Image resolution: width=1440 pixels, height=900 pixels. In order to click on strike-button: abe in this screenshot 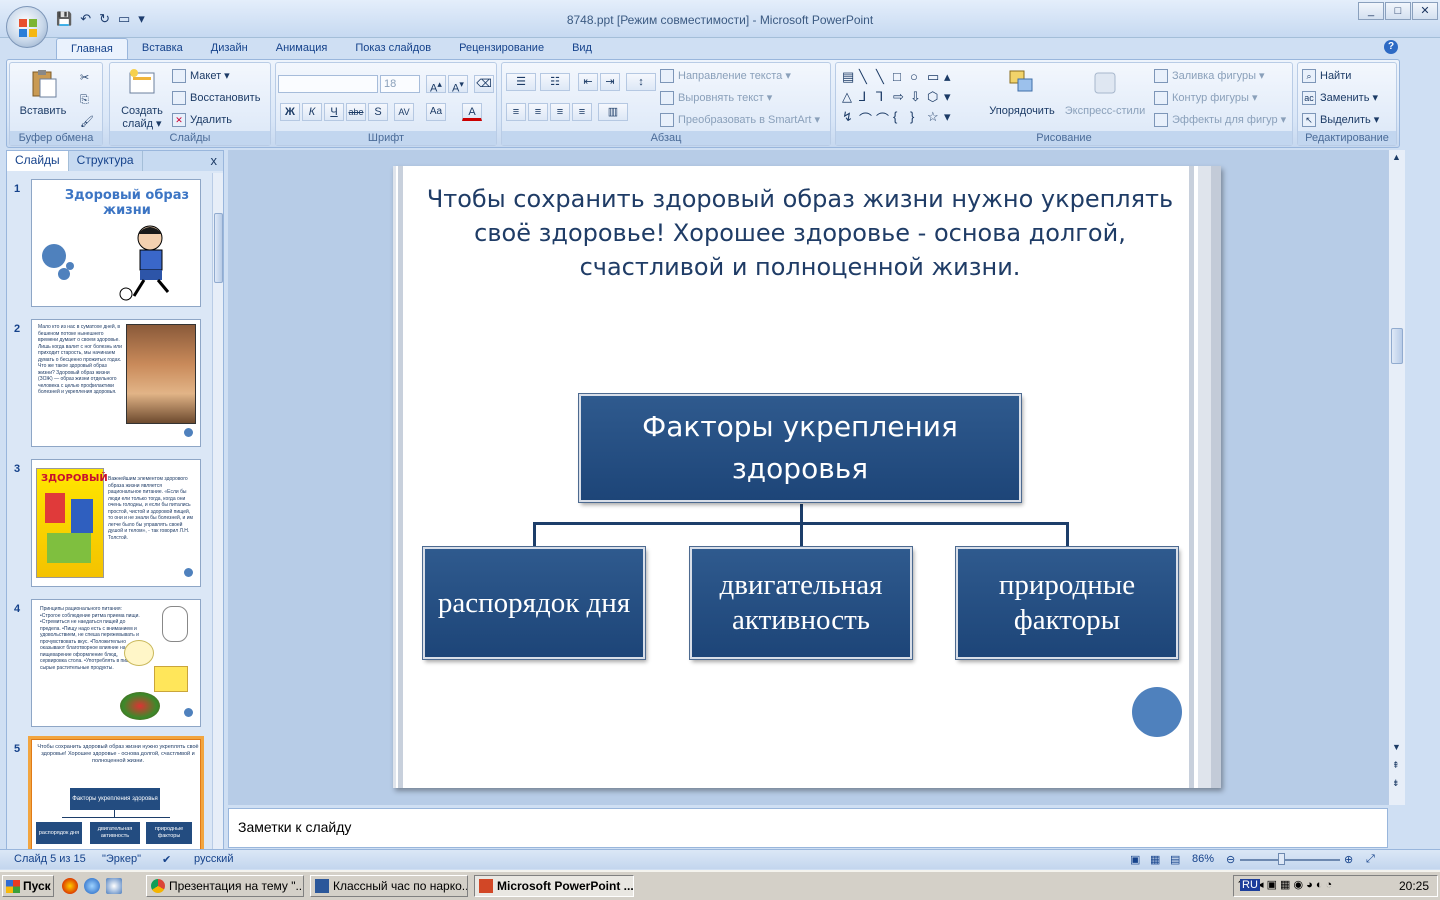, I will do `click(356, 112)`.